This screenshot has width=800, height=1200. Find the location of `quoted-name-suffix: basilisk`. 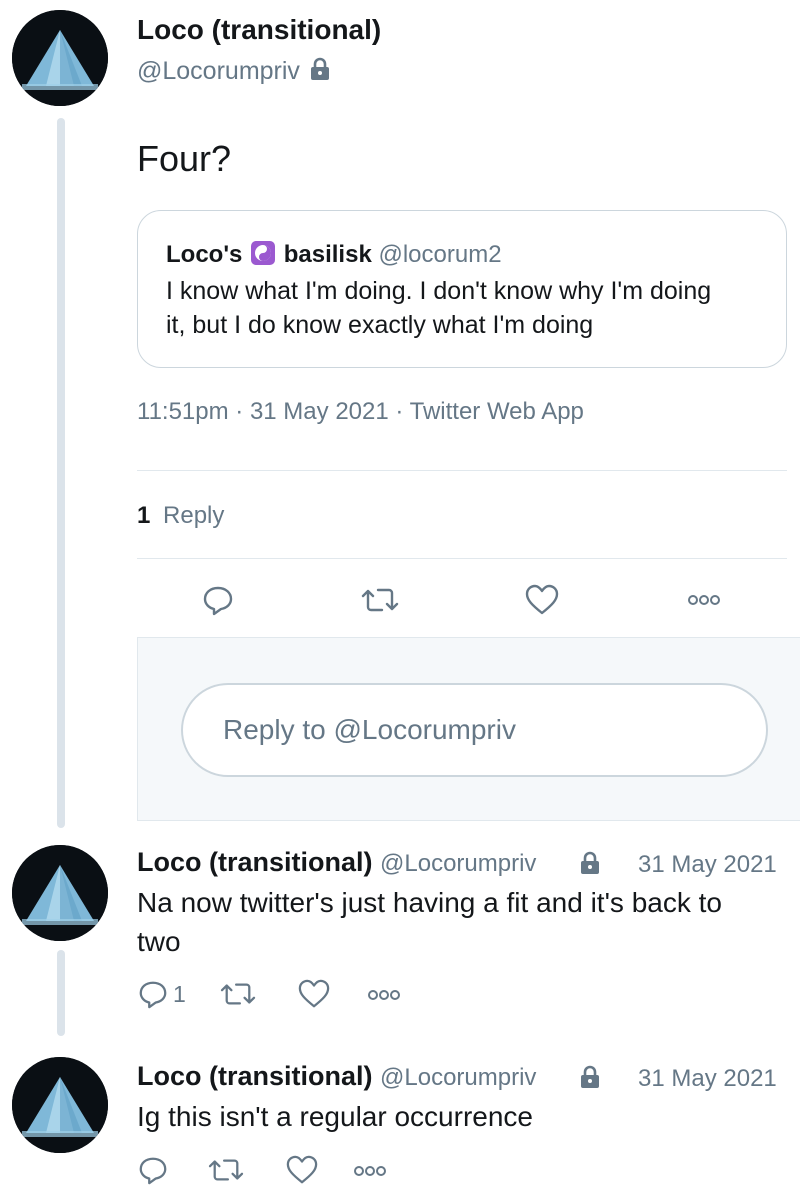

quoted-name-suffix: basilisk is located at coordinates (327, 254).